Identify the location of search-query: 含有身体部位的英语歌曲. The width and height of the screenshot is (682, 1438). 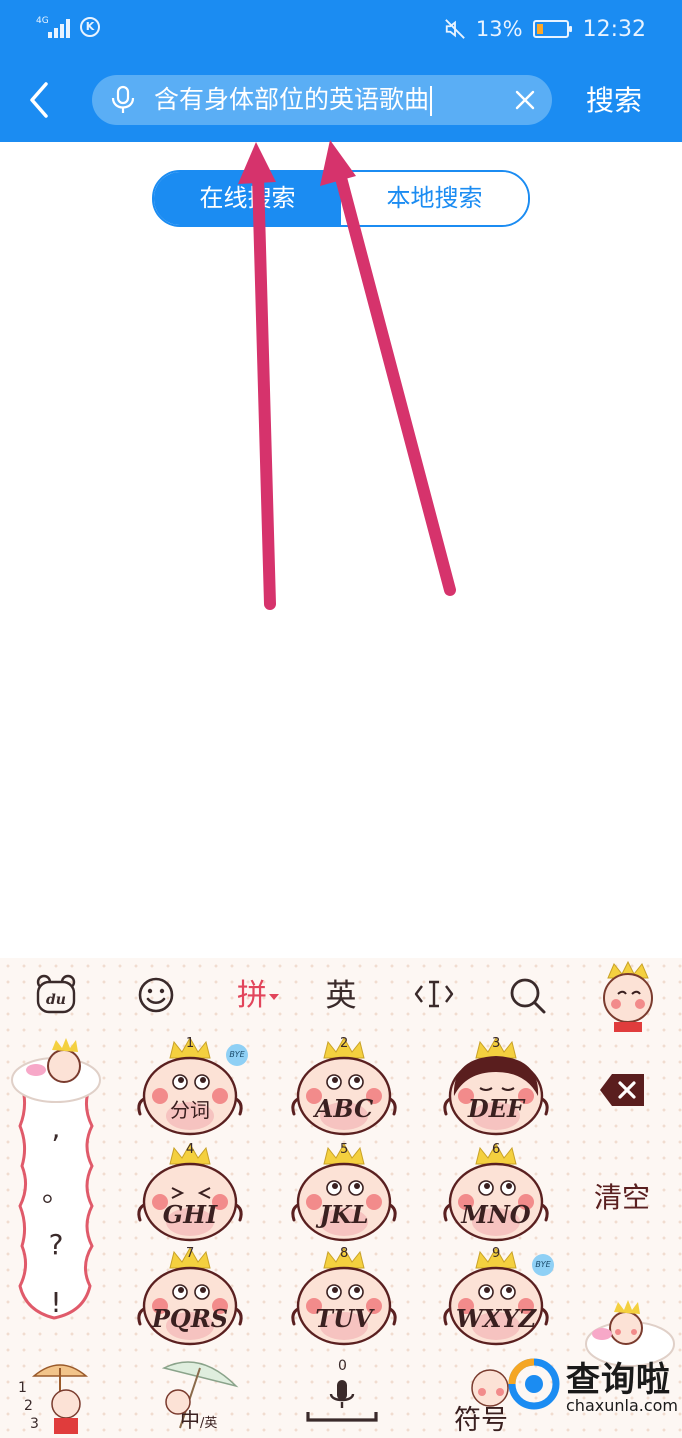
(292, 99).